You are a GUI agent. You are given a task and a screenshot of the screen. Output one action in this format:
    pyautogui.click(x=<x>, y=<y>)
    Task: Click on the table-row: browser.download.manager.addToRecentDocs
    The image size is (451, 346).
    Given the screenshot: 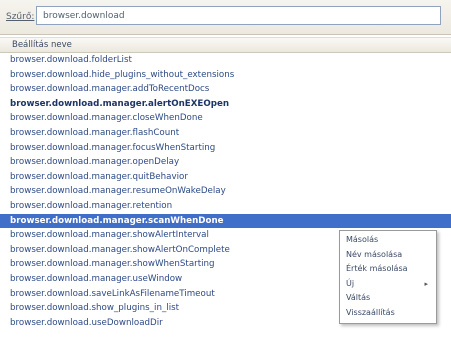 What is the action you would take?
    pyautogui.click(x=225, y=89)
    